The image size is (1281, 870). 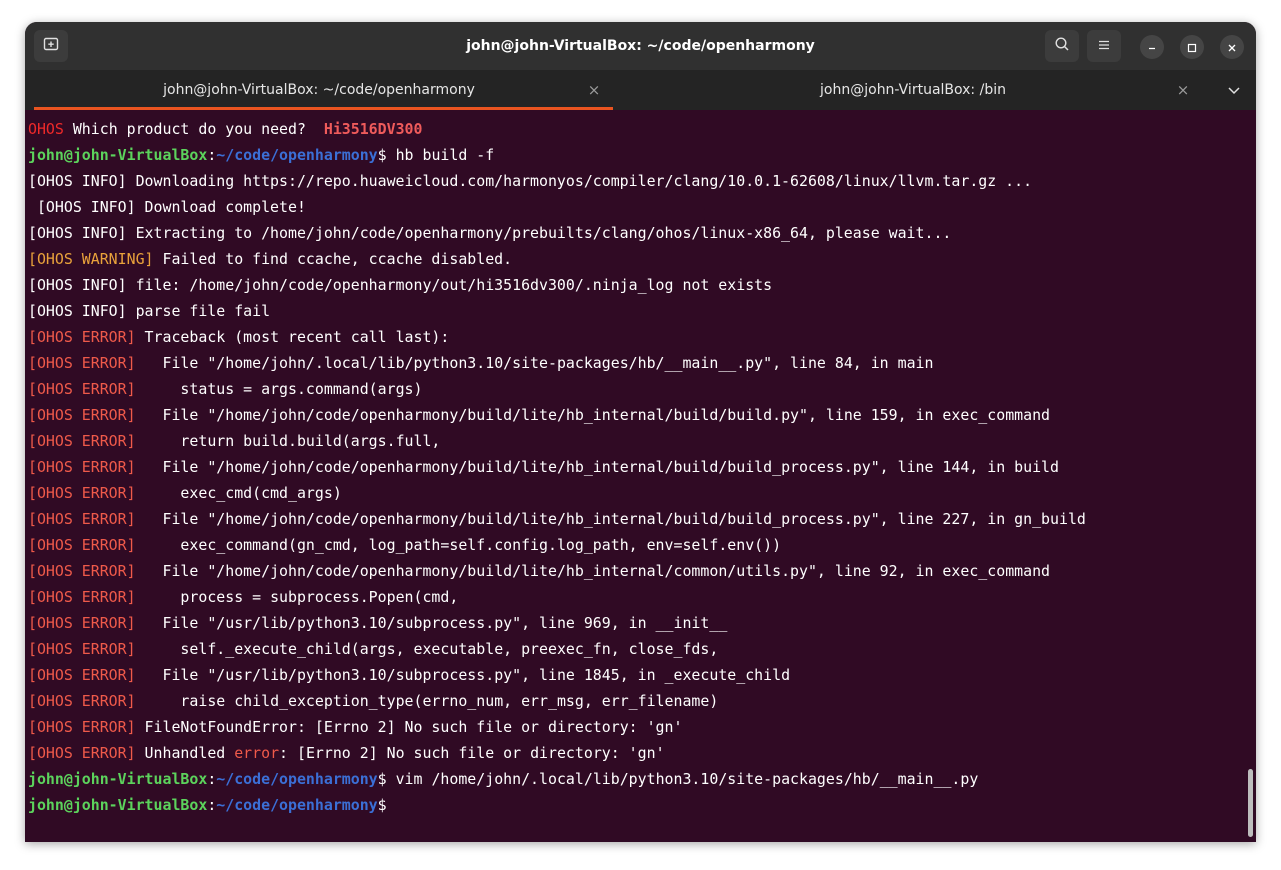 I want to click on menu-button, so click(x=1104, y=46).